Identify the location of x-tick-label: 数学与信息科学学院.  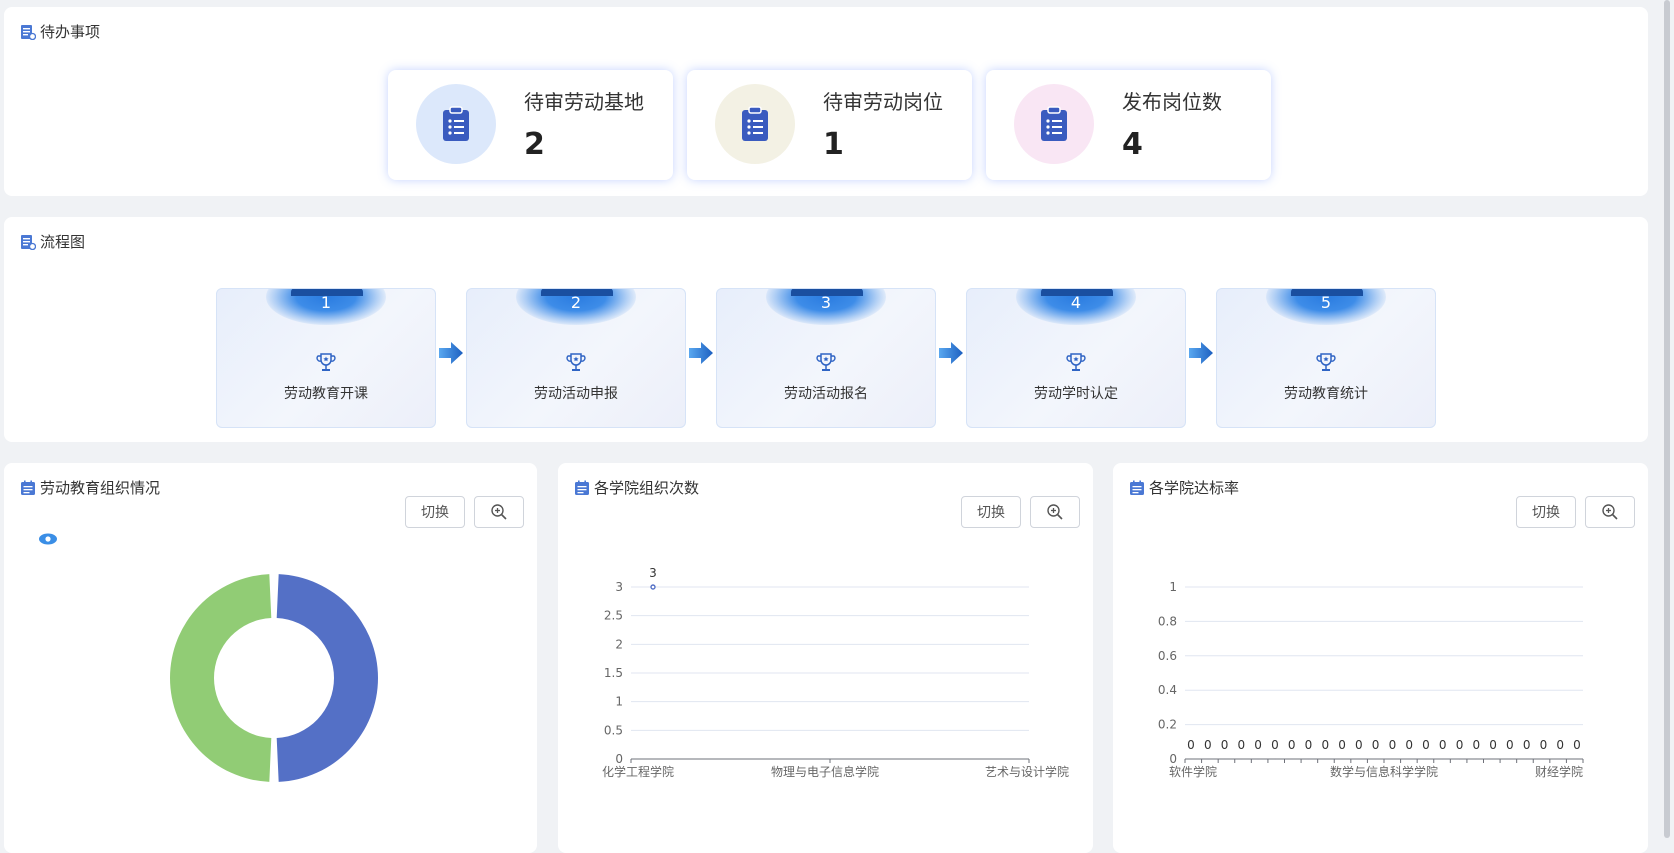
(1384, 771).